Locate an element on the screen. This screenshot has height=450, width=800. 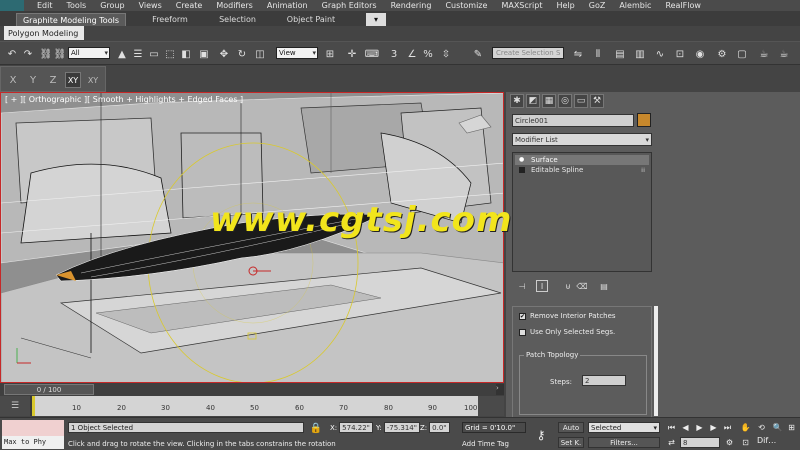
maximize-viewport-icon: ⊞ is located at coordinates (791, 427).